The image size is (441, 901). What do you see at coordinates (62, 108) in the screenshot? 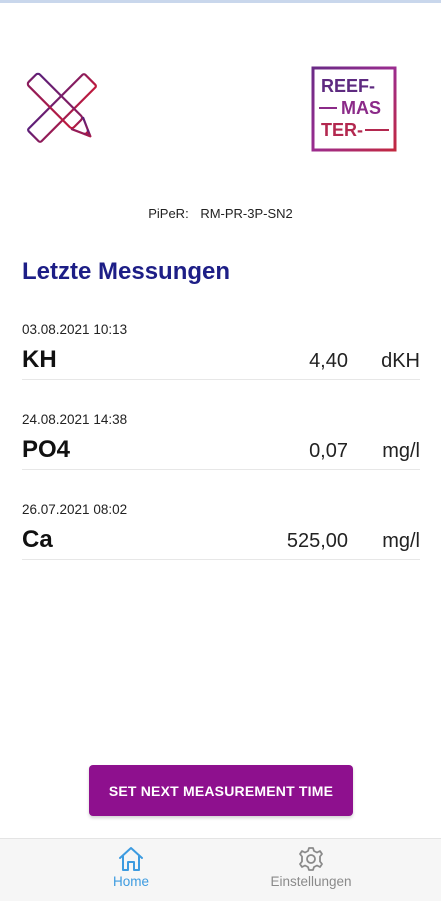
I see `tools-logo-icon` at bounding box center [62, 108].